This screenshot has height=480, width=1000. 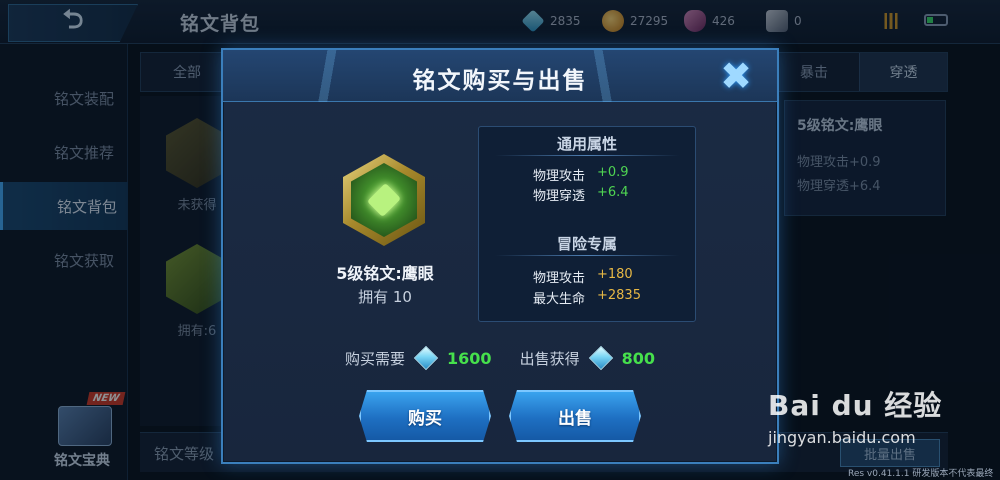 I want to click on attr-key: 最大生命, so click(x=558, y=299).